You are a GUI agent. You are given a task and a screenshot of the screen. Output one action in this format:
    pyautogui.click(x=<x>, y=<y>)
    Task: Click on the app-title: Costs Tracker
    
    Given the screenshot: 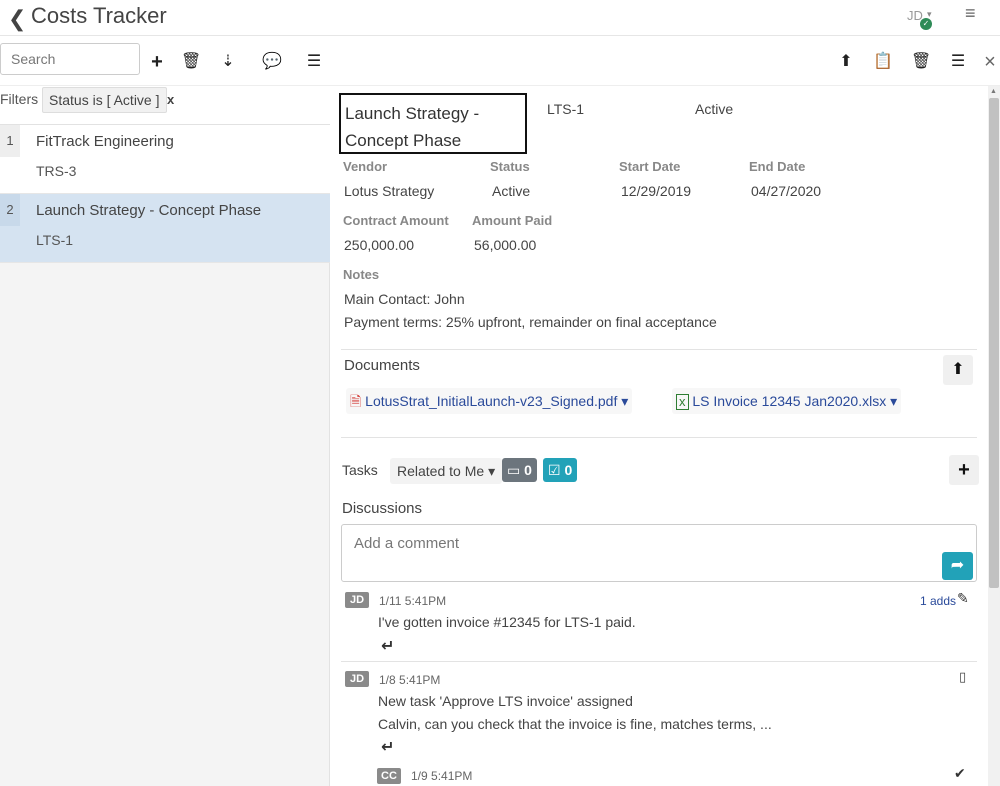 What is the action you would take?
    pyautogui.click(x=99, y=15)
    